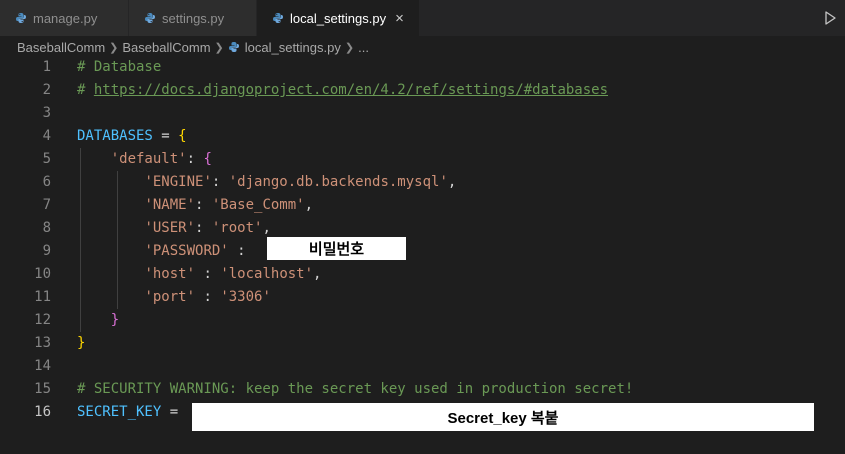 The width and height of the screenshot is (845, 454). Describe the element at coordinates (422, 67) in the screenshot. I see `code-line: 1 # Database` at that location.